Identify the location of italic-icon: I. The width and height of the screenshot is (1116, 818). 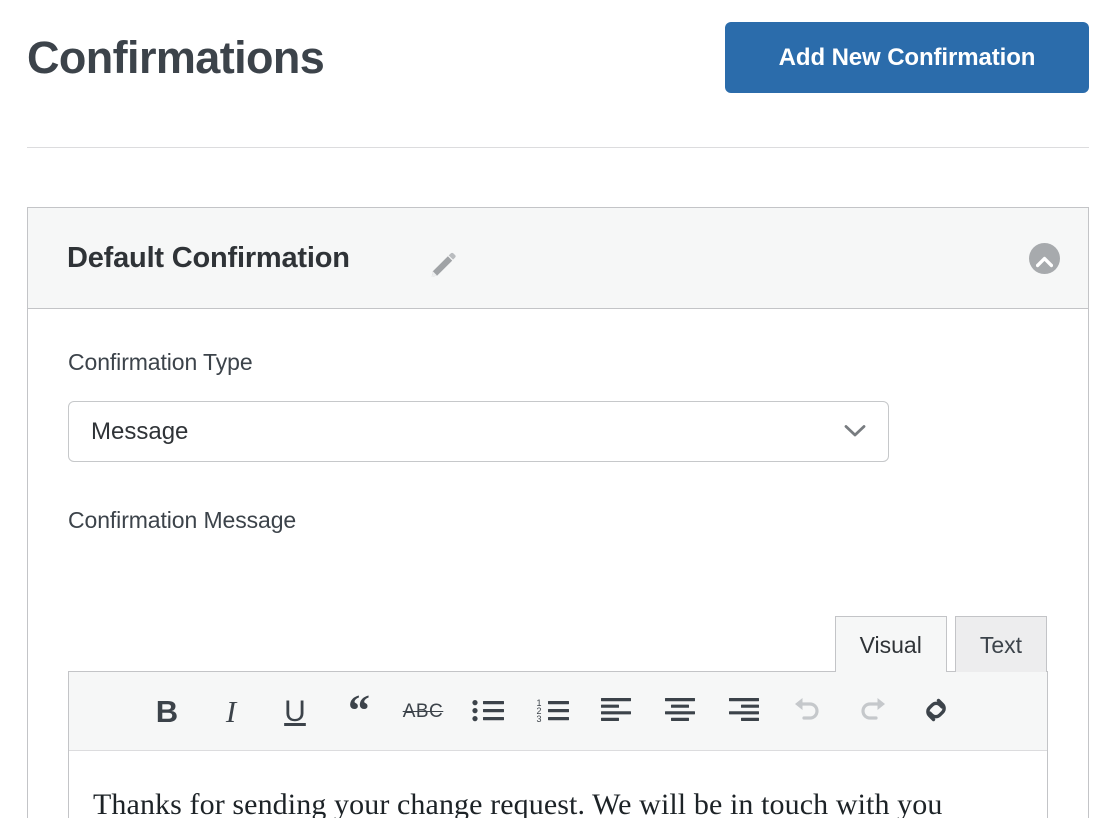
(231, 711).